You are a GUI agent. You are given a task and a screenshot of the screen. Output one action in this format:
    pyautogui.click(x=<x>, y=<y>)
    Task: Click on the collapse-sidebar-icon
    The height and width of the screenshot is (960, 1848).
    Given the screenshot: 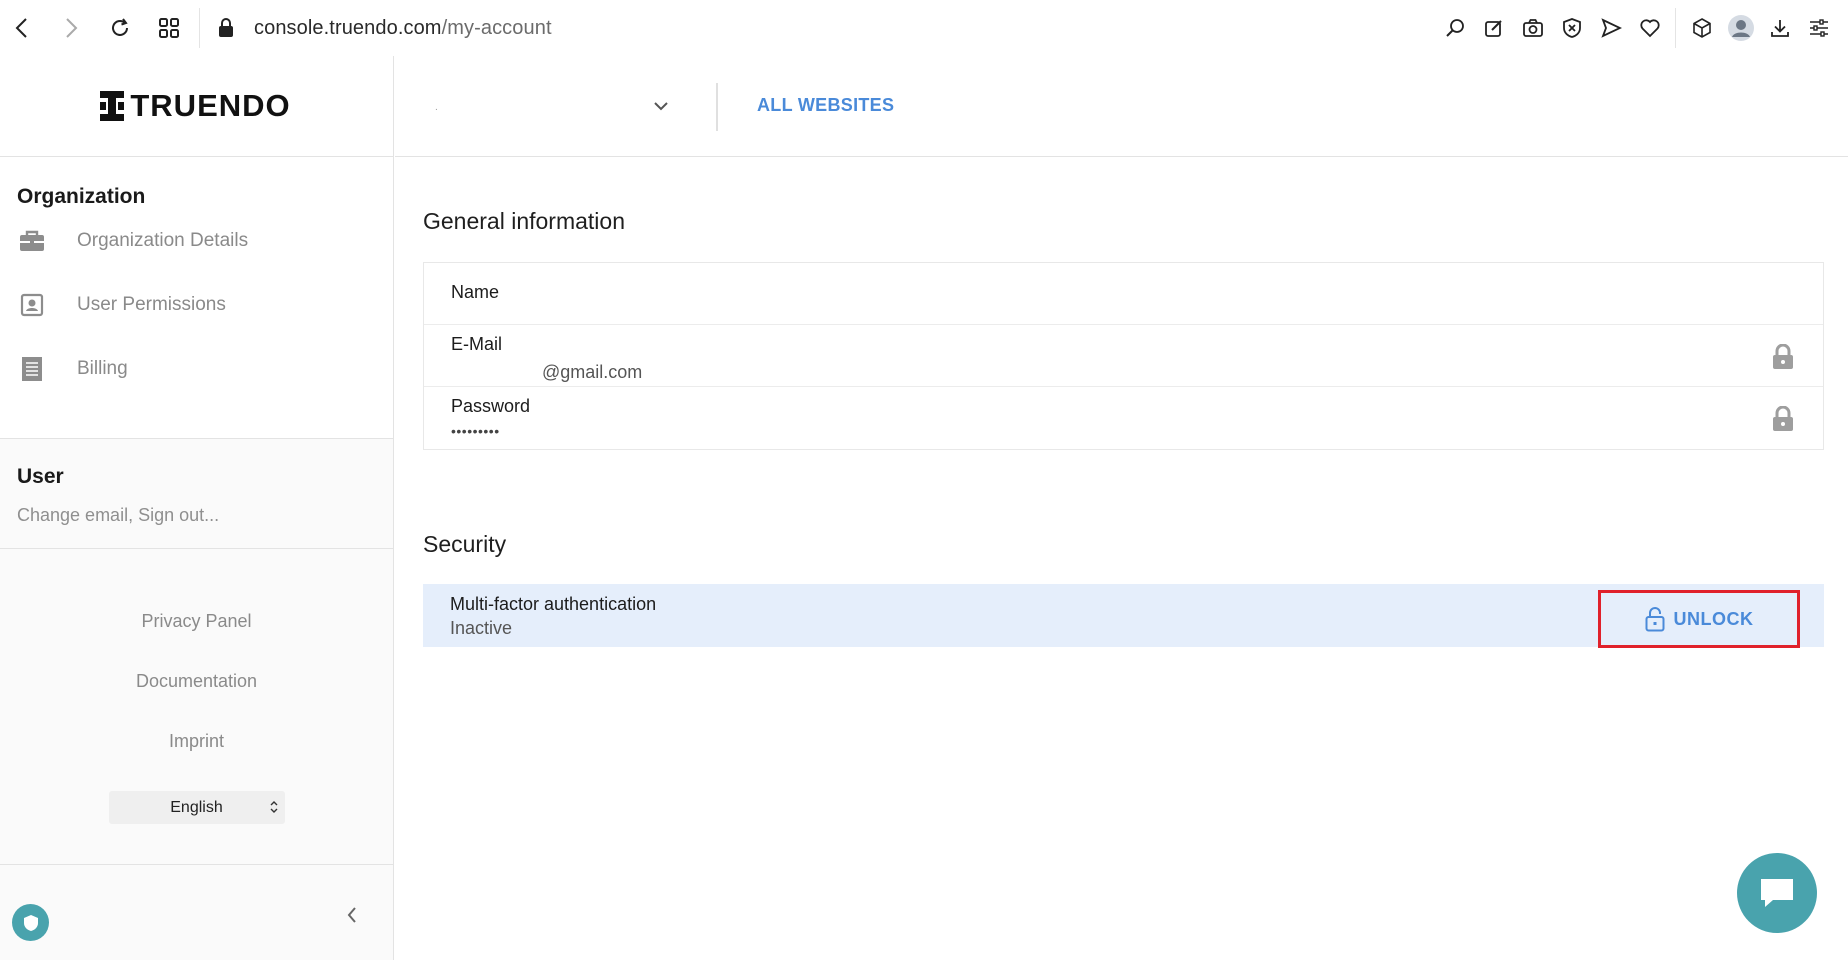 What is the action you would take?
    pyautogui.click(x=352, y=915)
    